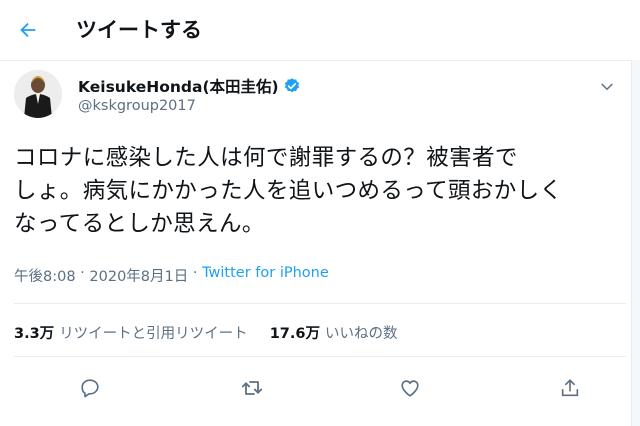 The width and height of the screenshot is (640, 426). What do you see at coordinates (178, 86) in the screenshot?
I see `display-name: KeisukeHonda(本田圭佑)` at bounding box center [178, 86].